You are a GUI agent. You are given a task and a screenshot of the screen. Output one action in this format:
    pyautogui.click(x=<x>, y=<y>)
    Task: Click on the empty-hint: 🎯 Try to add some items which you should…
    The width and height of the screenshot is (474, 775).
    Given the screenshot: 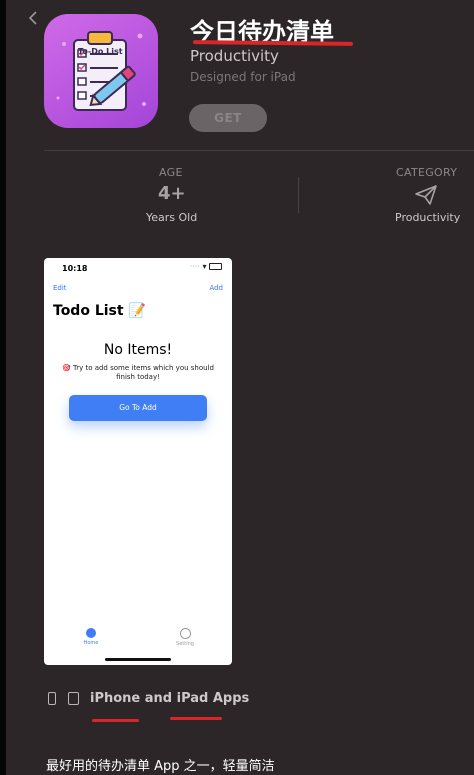 What is the action you would take?
    pyautogui.click(x=138, y=372)
    